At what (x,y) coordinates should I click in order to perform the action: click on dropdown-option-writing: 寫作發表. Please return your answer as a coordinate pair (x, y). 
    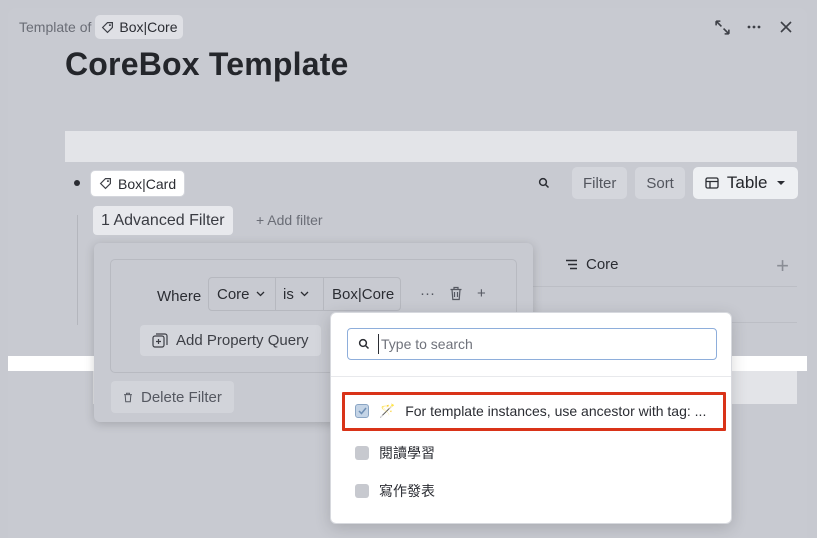
    Looking at the image, I should click on (395, 491).